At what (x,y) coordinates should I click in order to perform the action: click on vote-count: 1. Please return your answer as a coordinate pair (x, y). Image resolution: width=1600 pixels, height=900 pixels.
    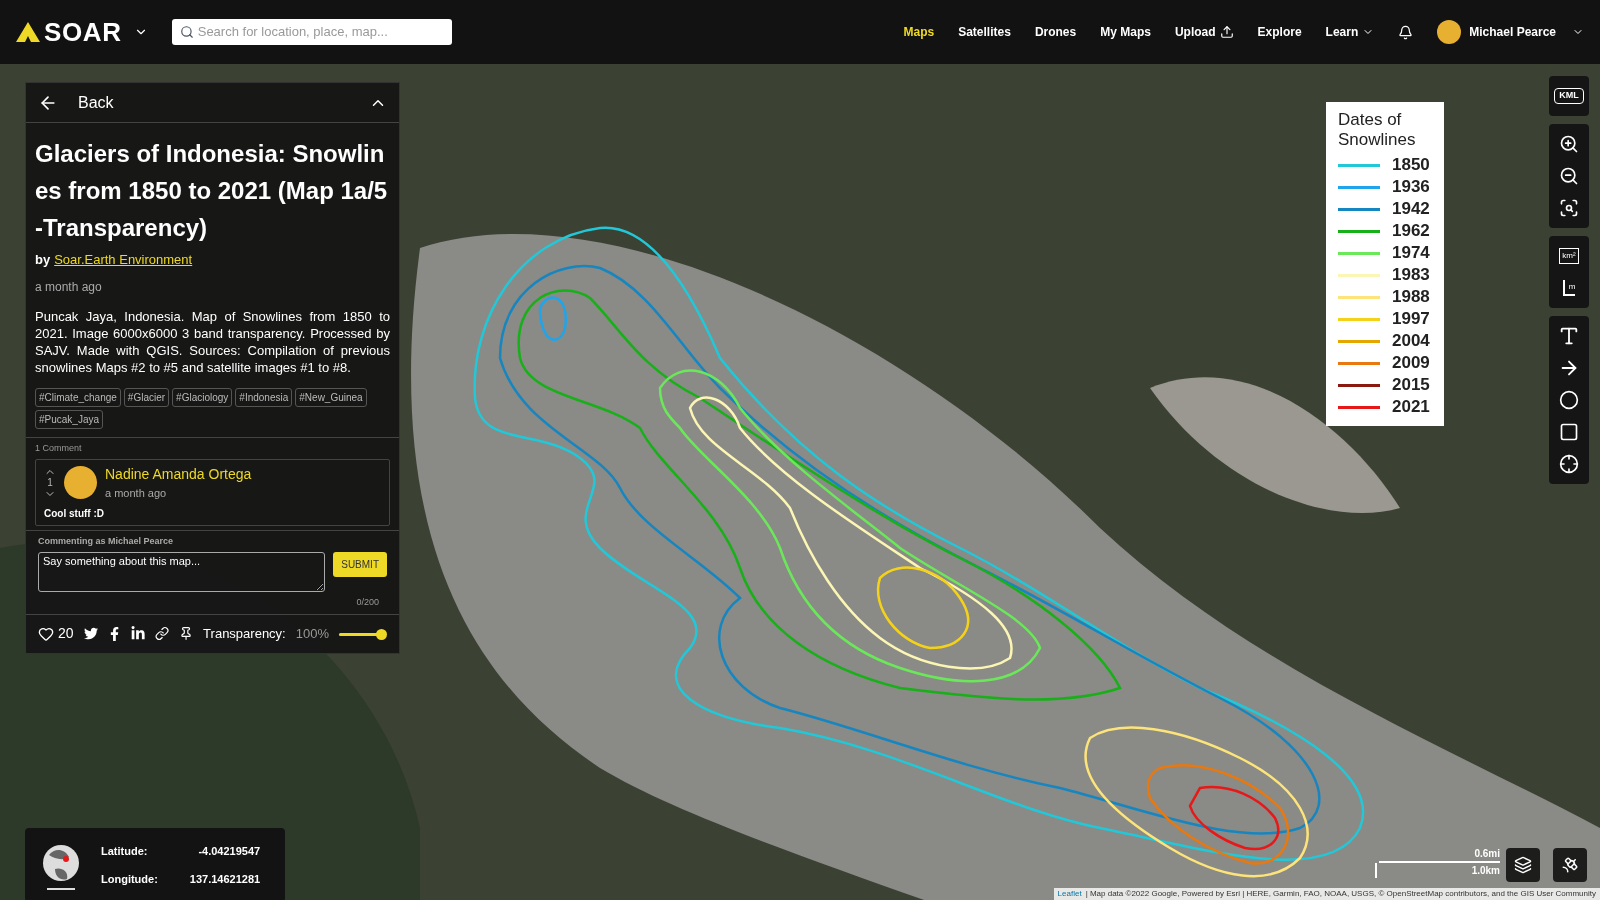
    Looking at the image, I should click on (50, 482).